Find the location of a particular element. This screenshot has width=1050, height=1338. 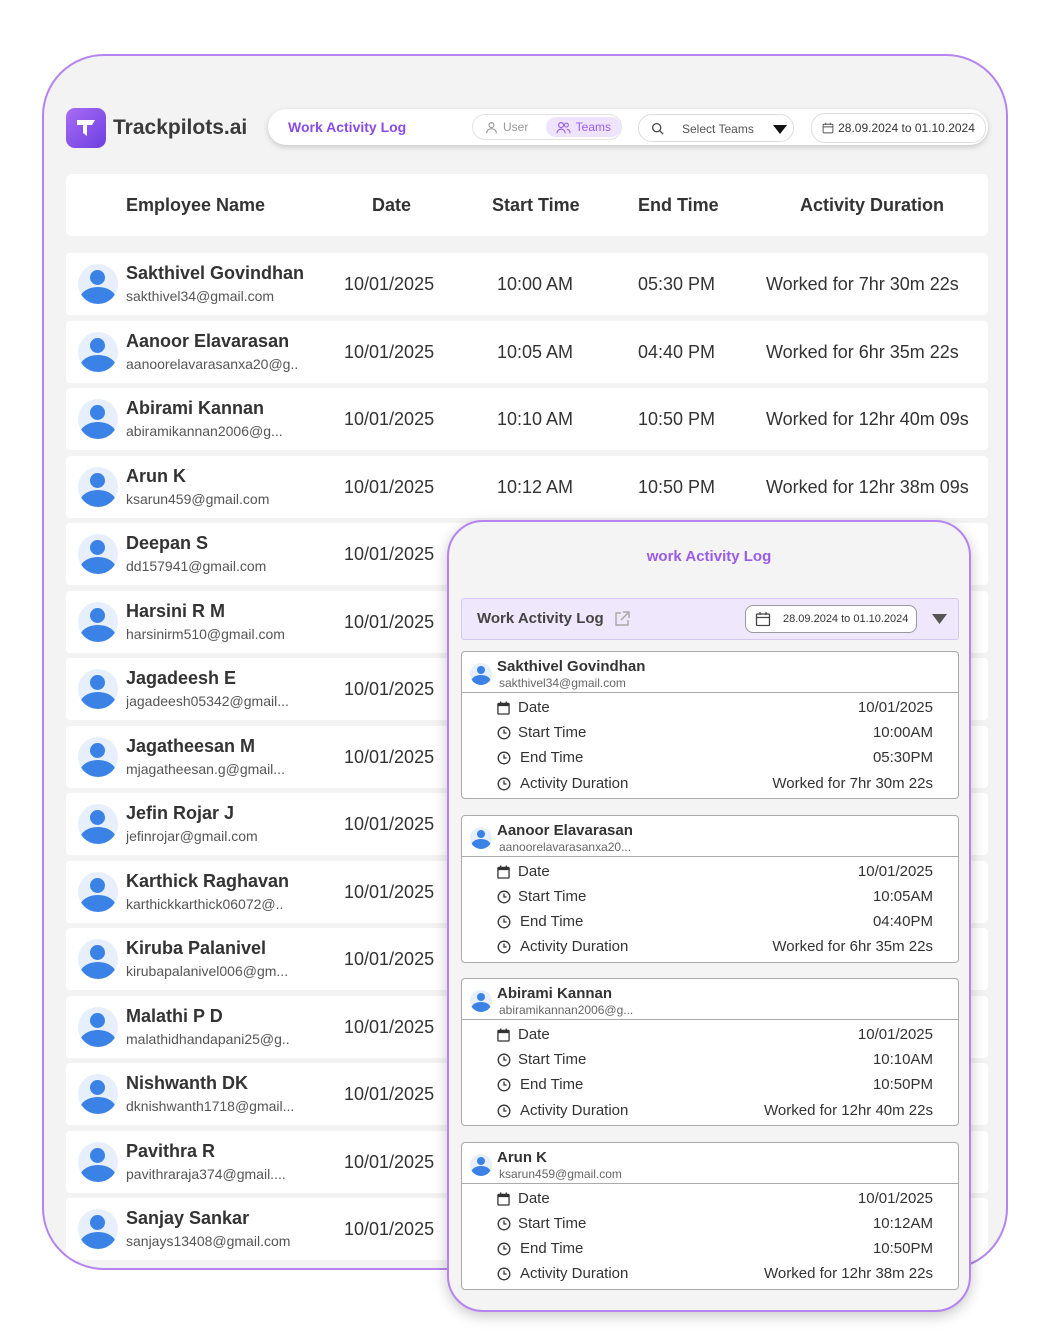

card-field-date: Date 10/01/2025 is located at coordinates (715, 709).